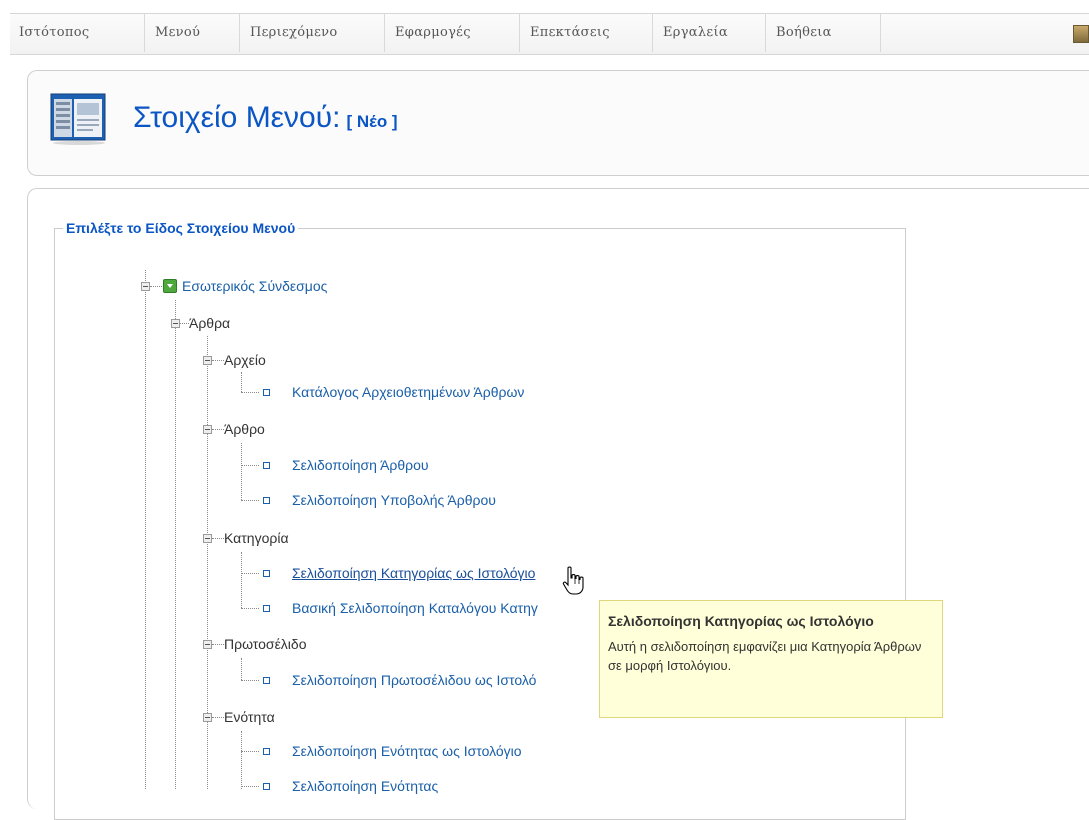  I want to click on tree-node-article: Άρθρο, so click(244, 429).